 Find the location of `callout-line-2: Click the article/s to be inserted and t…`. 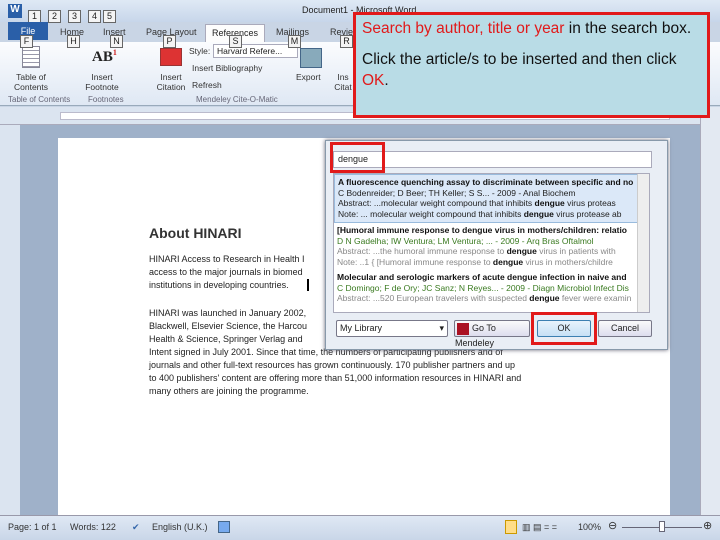

callout-line-2: Click the article/s to be inserted and t… is located at coordinates (531, 70).